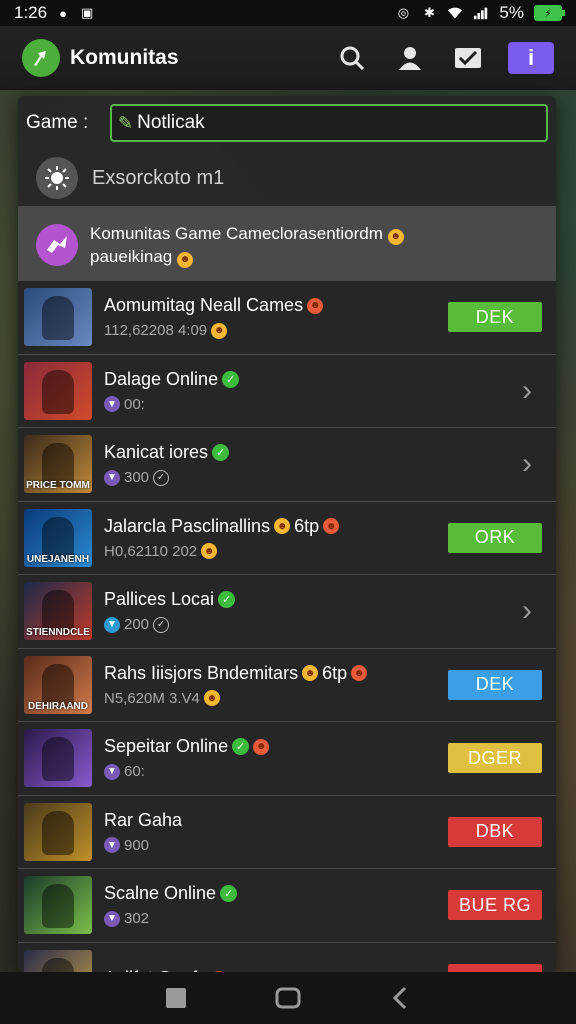 This screenshot has width=576, height=1024. Describe the element at coordinates (495, 831) in the screenshot. I see `game-action-button: DBK` at that location.